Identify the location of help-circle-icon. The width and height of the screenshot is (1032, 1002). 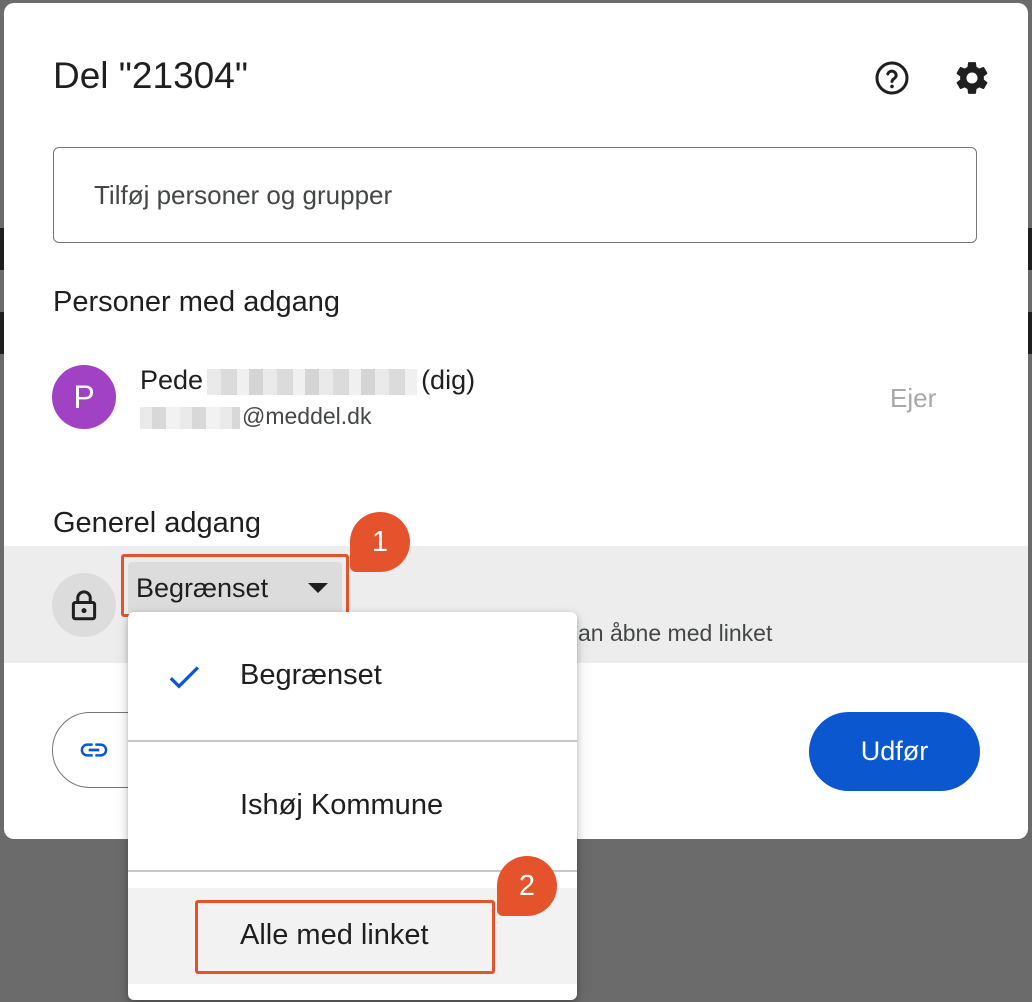
(892, 78).